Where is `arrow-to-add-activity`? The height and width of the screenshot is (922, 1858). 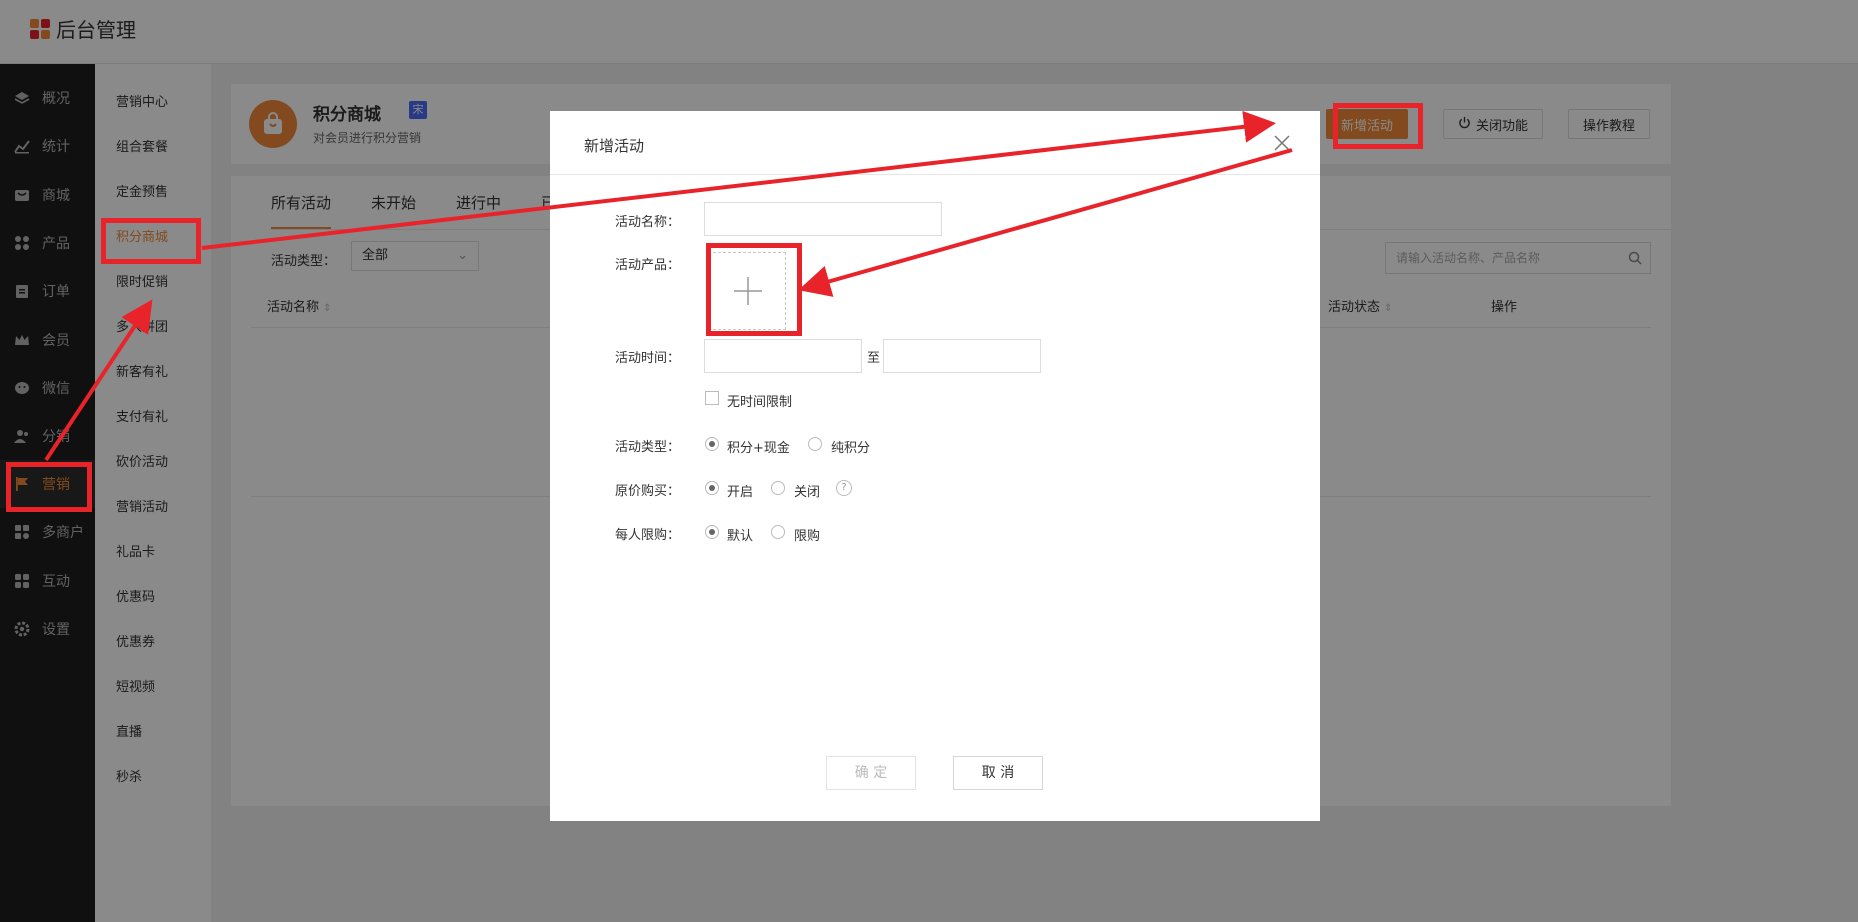 arrow-to-add-activity is located at coordinates (738, 180).